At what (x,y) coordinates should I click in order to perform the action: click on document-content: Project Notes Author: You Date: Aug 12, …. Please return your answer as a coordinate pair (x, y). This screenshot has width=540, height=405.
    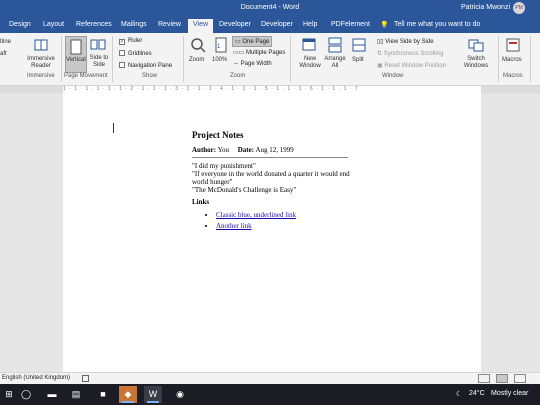
    Looking at the image, I should click on (272, 181).